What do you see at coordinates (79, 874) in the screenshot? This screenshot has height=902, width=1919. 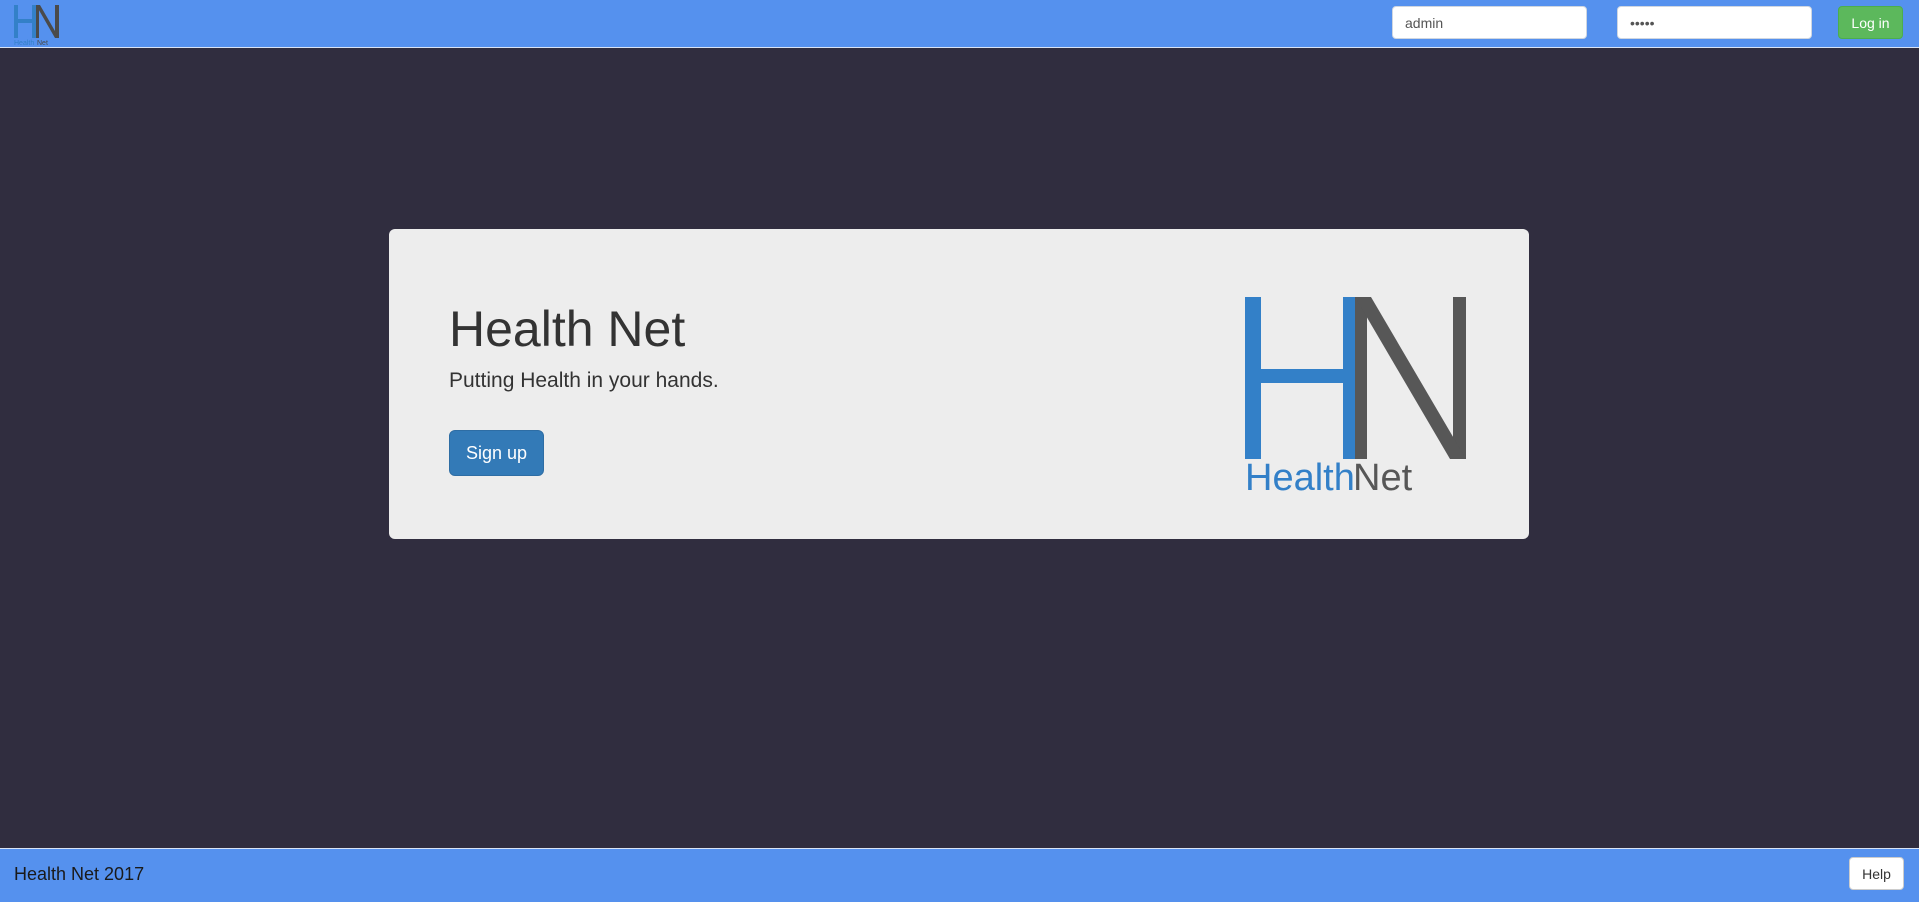 I see `footer-copyright: Health Net 2017` at bounding box center [79, 874].